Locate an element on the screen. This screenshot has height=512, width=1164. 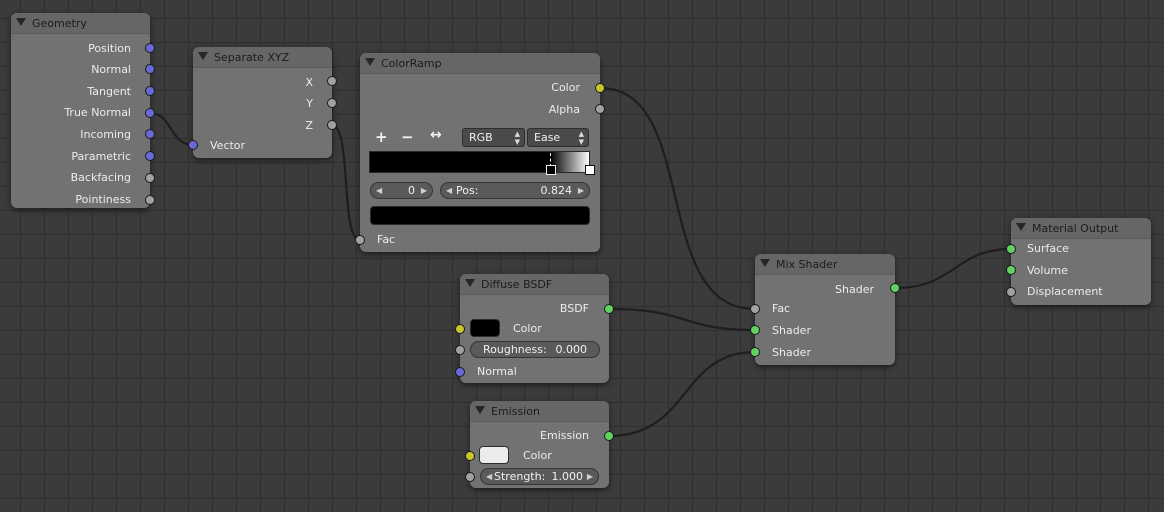
output-label-shader: Shader is located at coordinates (854, 289).